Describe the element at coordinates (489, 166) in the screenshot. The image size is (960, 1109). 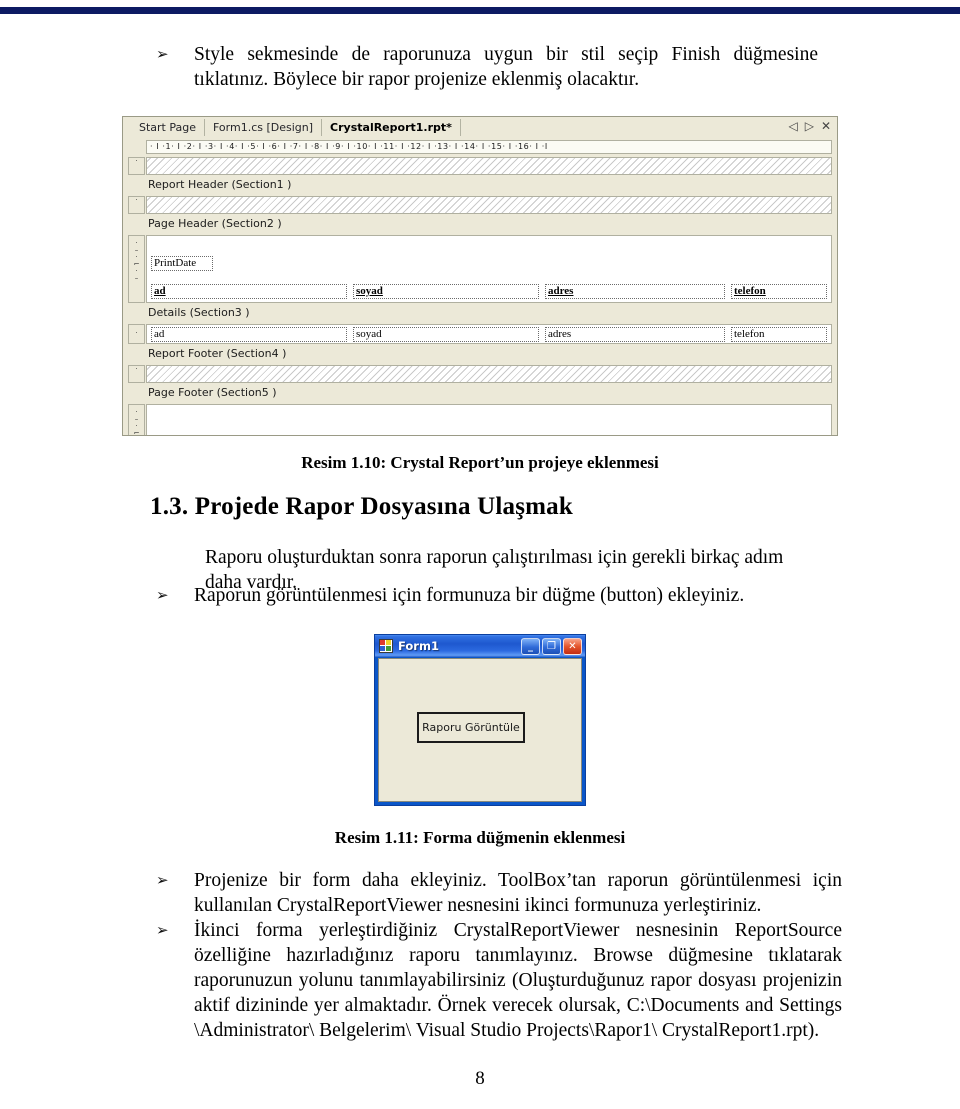
I see `band-report-header` at that location.